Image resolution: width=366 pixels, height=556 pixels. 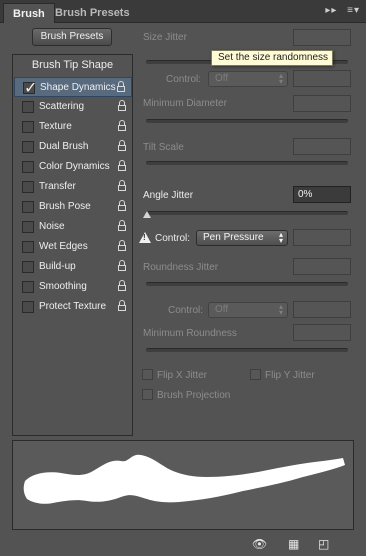 I want to click on minimum-diameter-field, so click(x=322, y=103).